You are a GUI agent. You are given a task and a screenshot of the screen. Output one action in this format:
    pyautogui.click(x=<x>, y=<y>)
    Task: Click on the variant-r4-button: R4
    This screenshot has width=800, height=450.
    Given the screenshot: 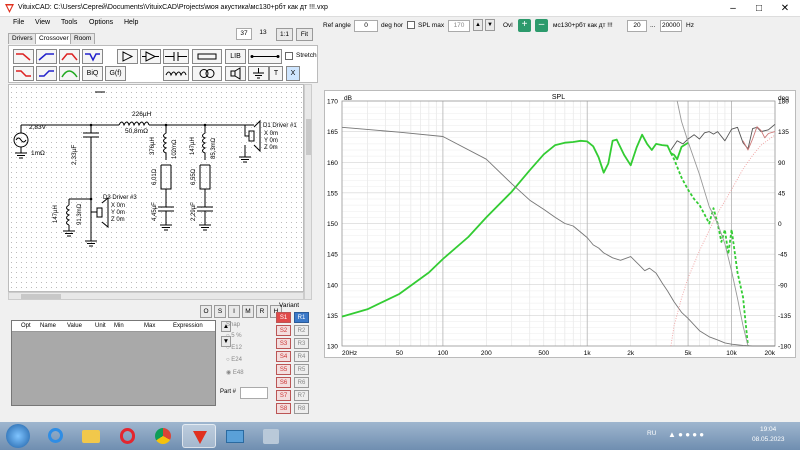 What is the action you would take?
    pyautogui.click(x=301, y=356)
    